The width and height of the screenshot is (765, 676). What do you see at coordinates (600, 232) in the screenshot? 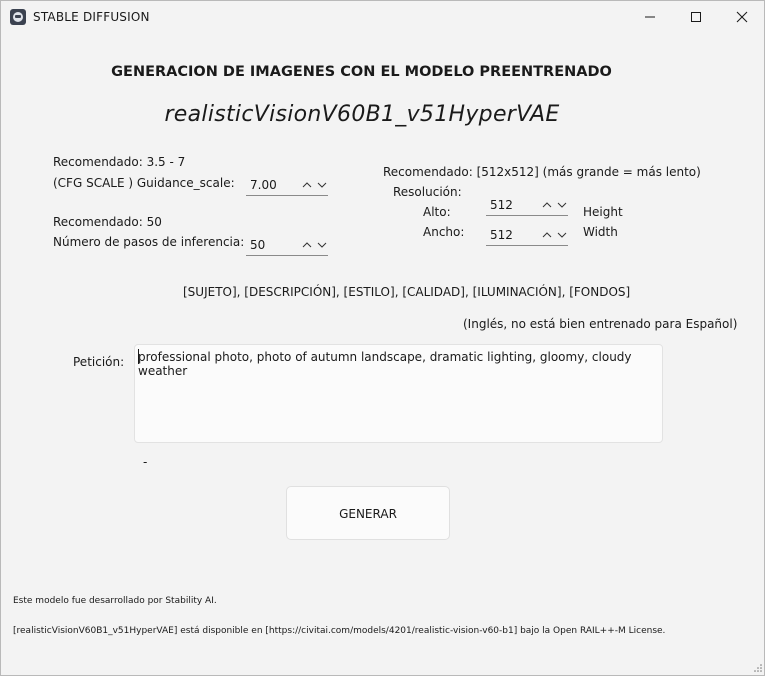
I see `ancho-unit: Width` at bounding box center [600, 232].